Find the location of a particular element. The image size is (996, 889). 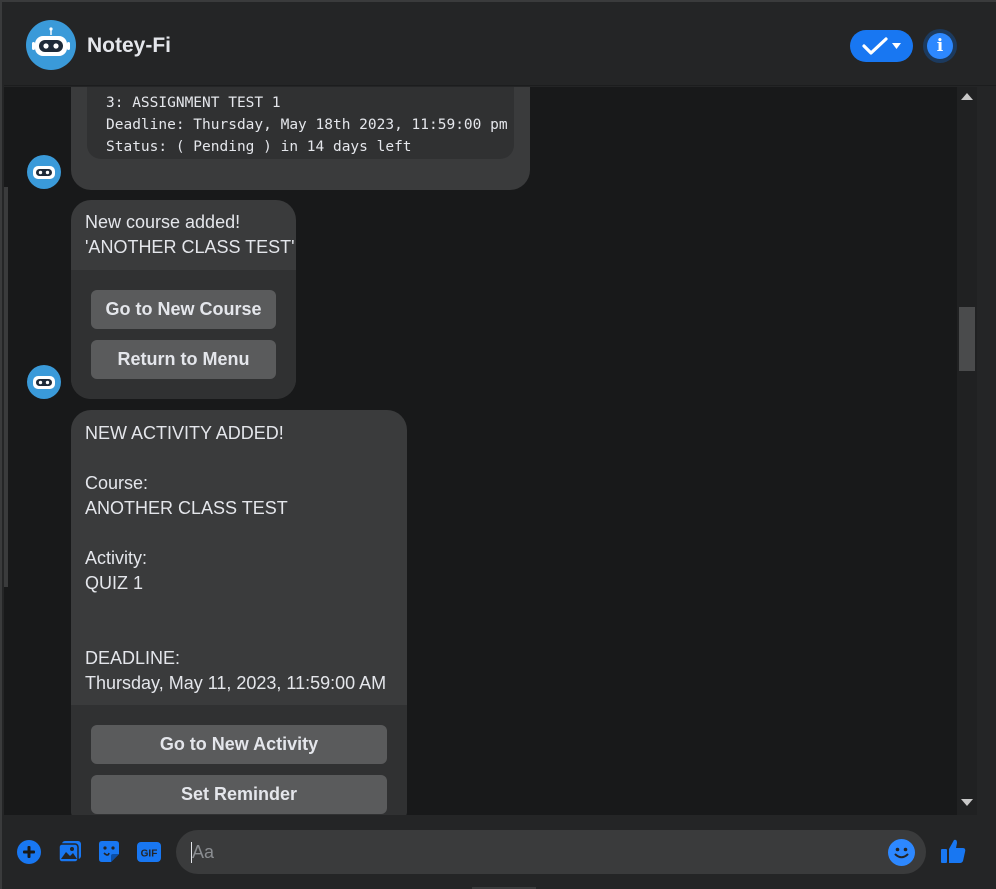

message-input-field is located at coordinates (551, 852).